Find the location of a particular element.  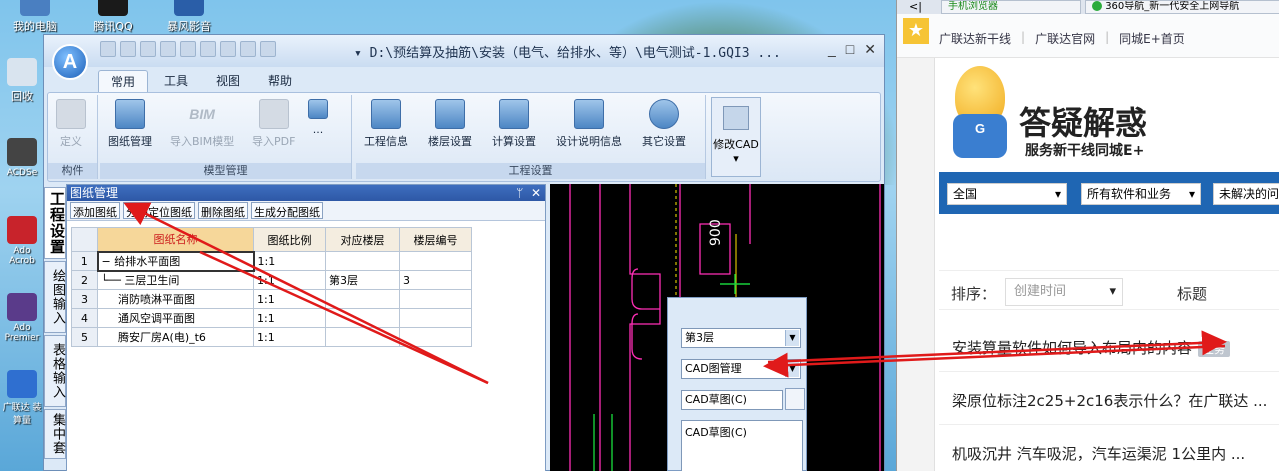

title-column-header: 标题 is located at coordinates (1192, 293).